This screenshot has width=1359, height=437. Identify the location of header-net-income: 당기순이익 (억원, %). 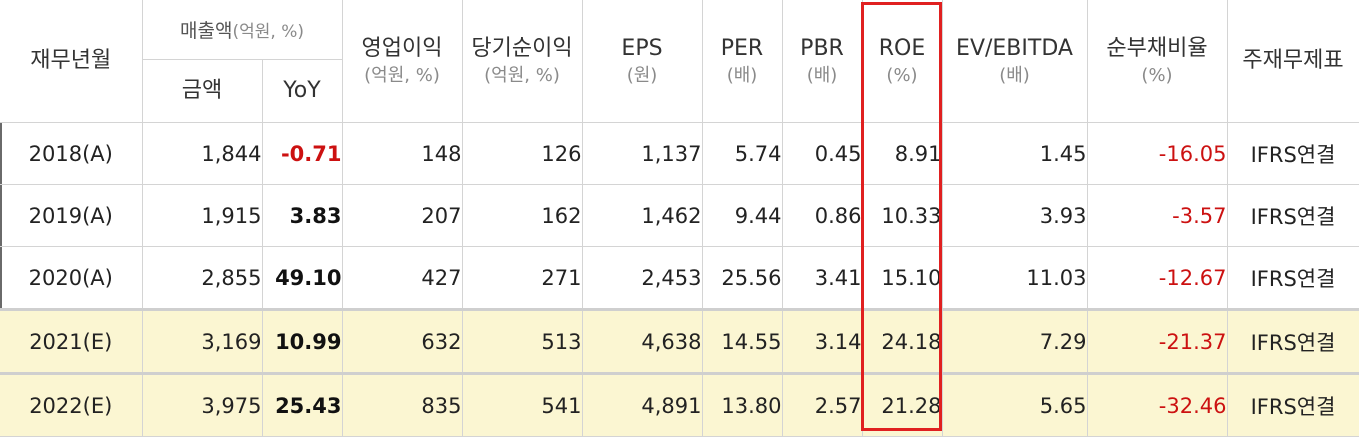
(522, 61).